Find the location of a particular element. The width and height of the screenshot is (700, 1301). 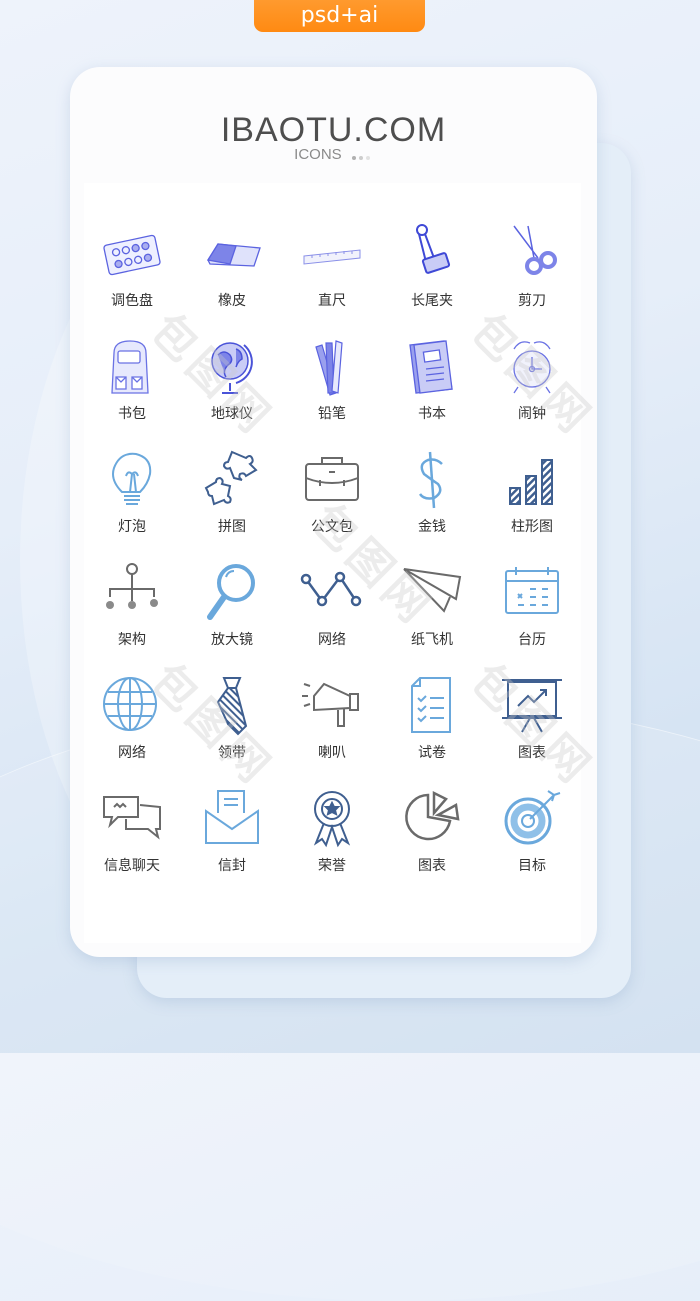

icon-item: 橡皮 is located at coordinates (232, 278).